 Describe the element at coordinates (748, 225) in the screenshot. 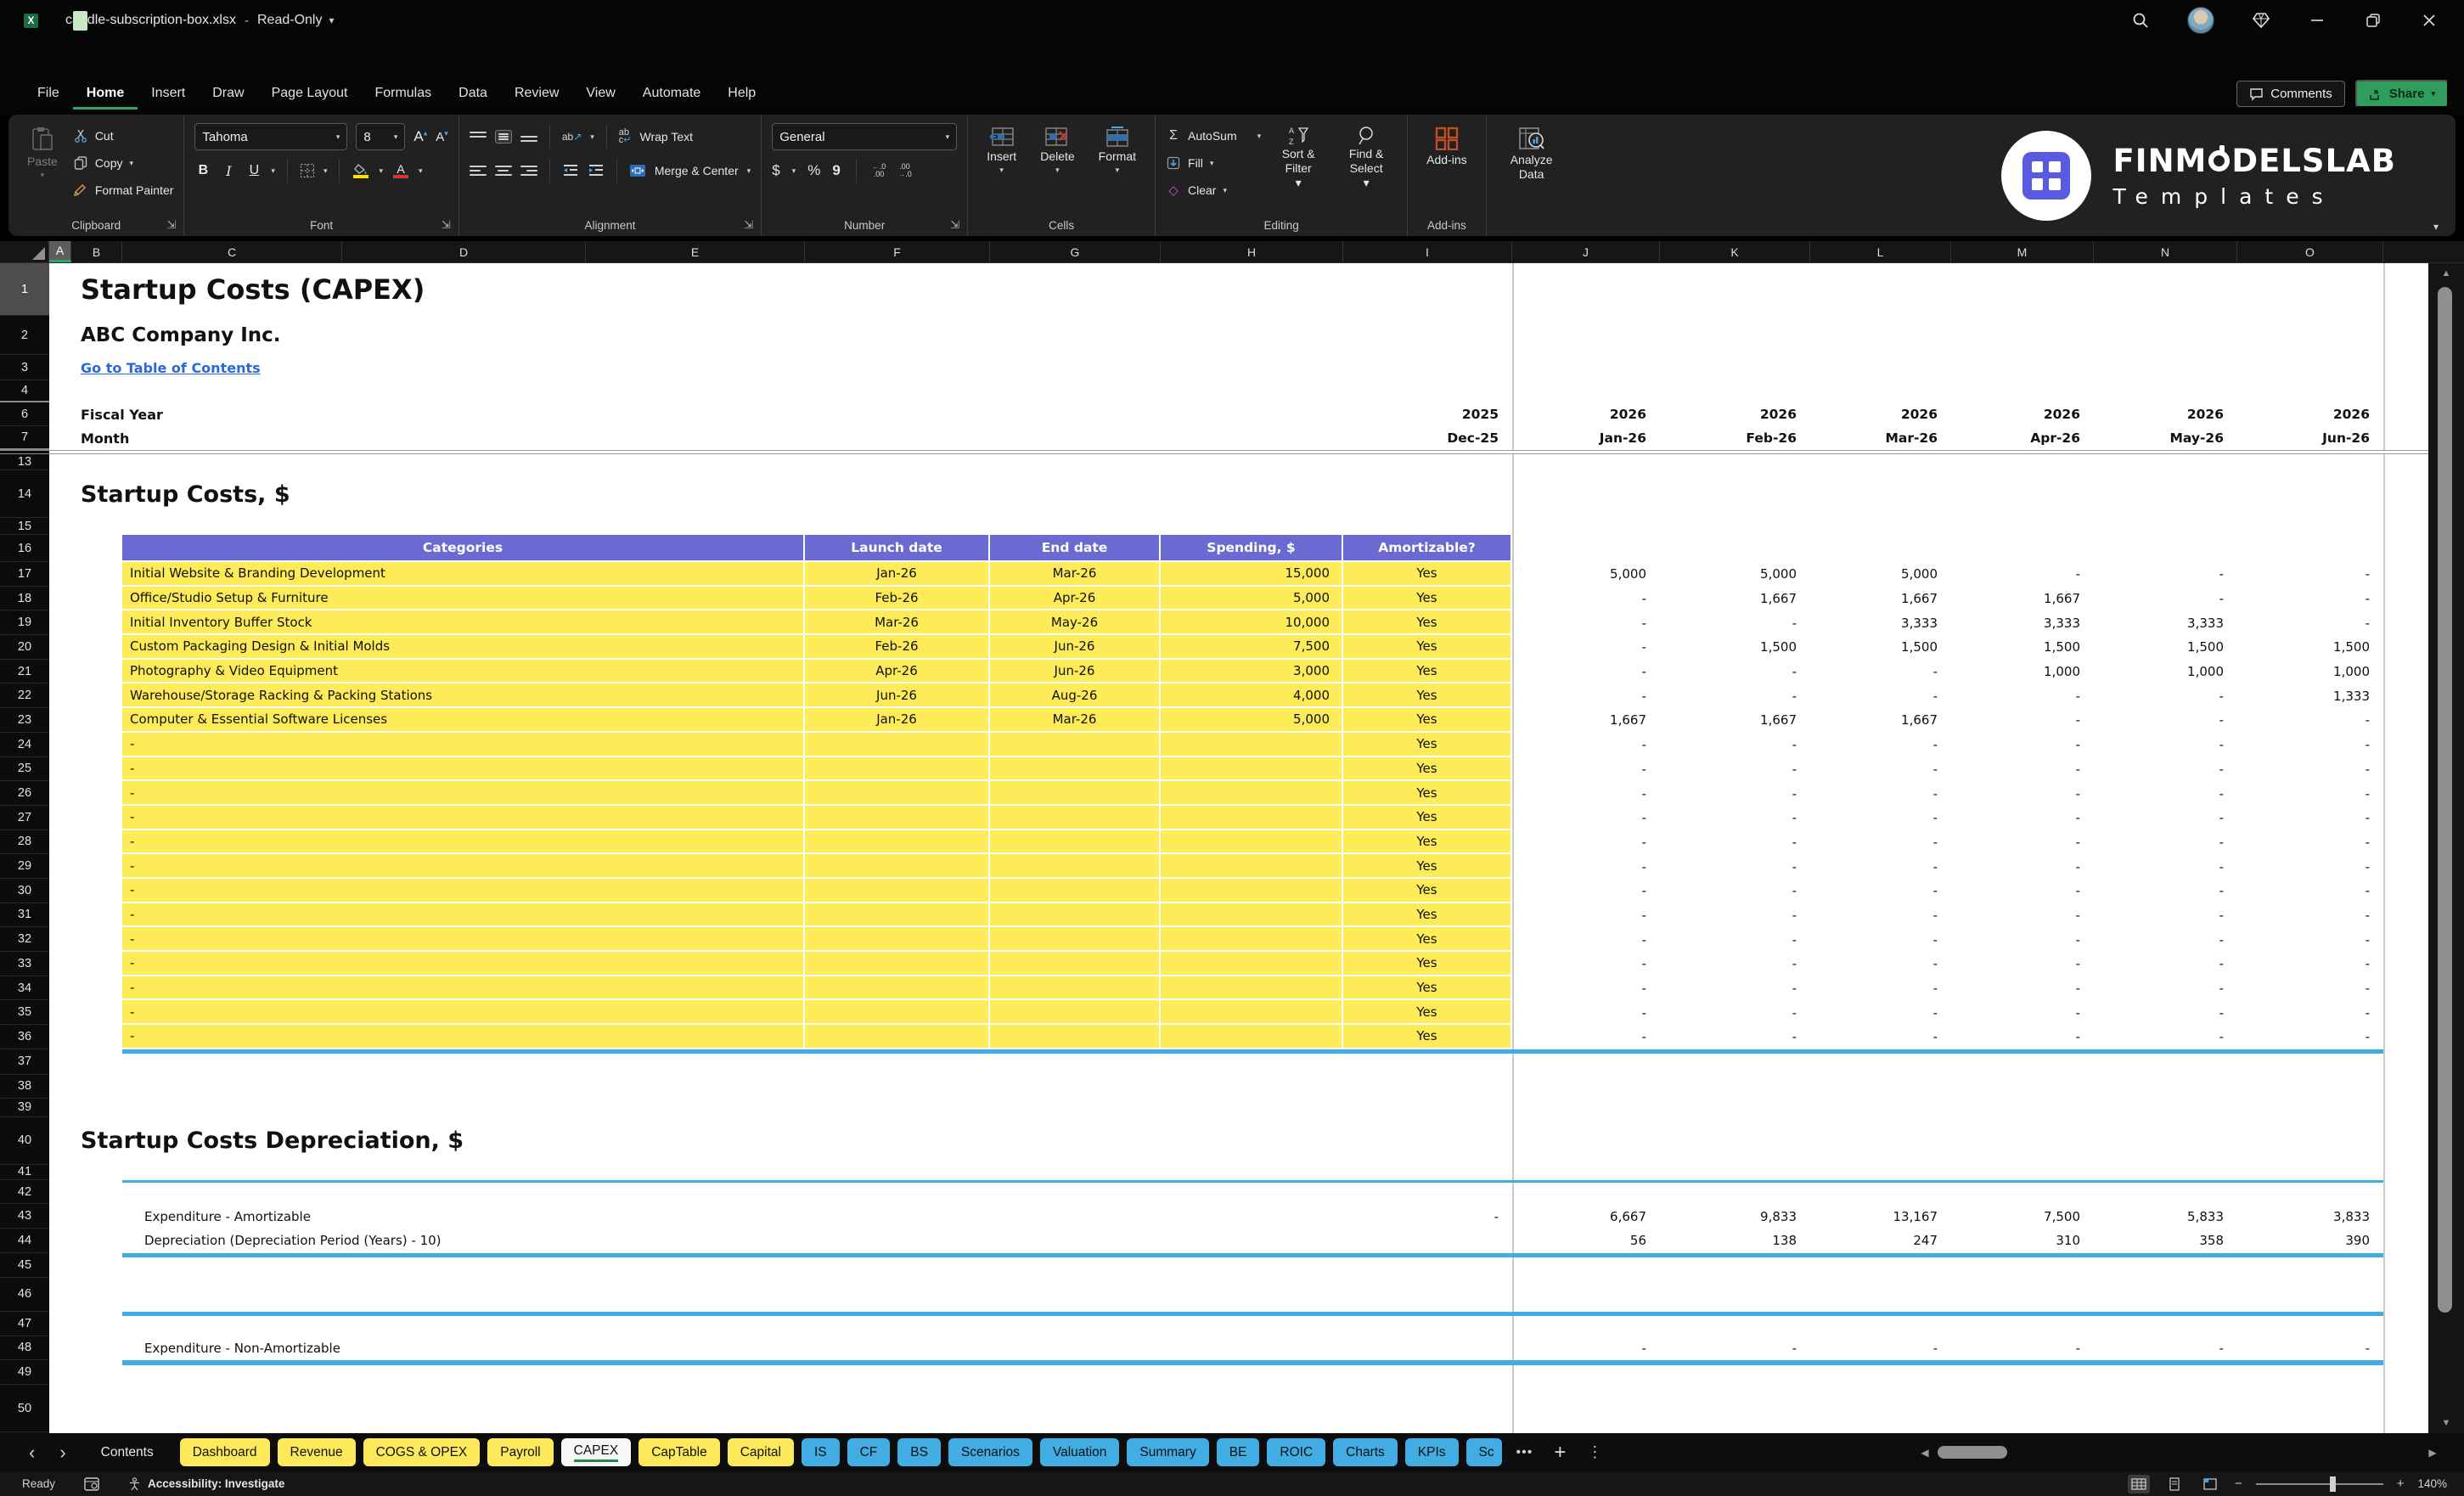

I see `alignment-dialog-launcher: ⇲` at that location.